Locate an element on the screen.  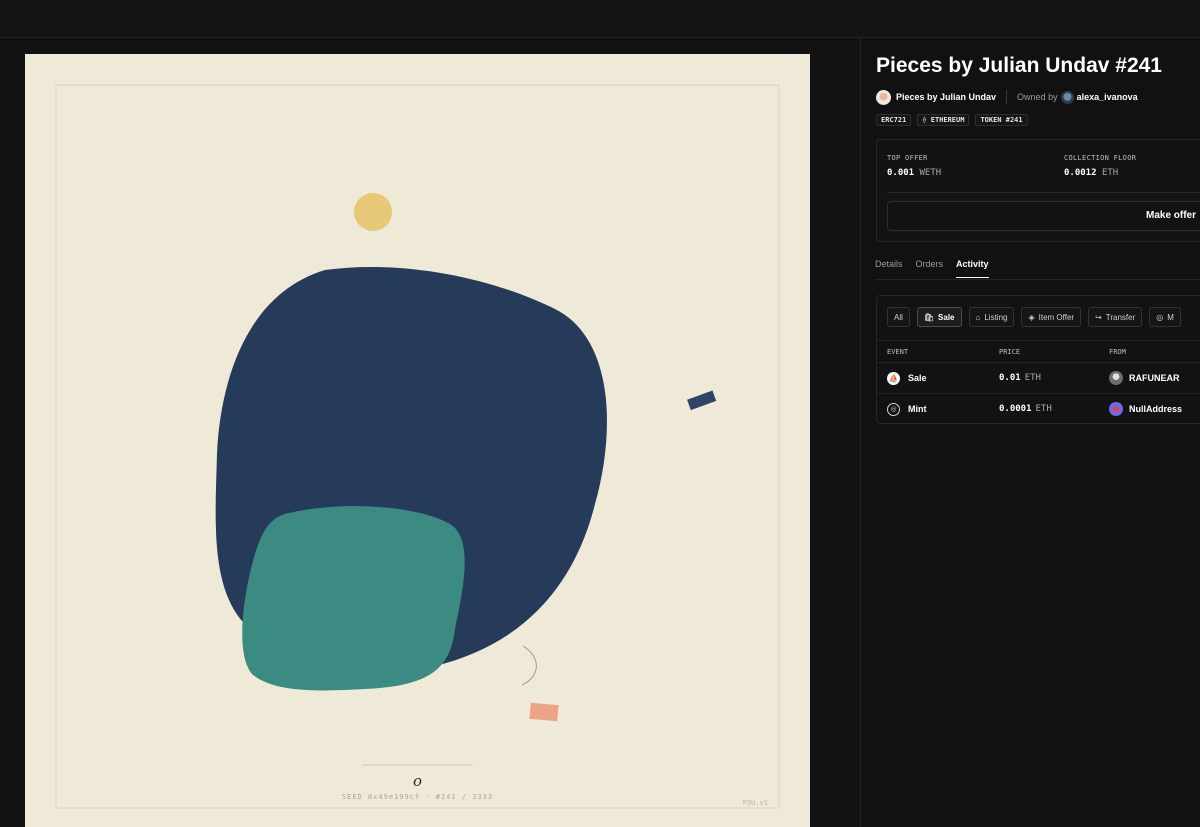
top-offer-block: TOP OFFER 0.001 WETH is located at coordinates (914, 166).